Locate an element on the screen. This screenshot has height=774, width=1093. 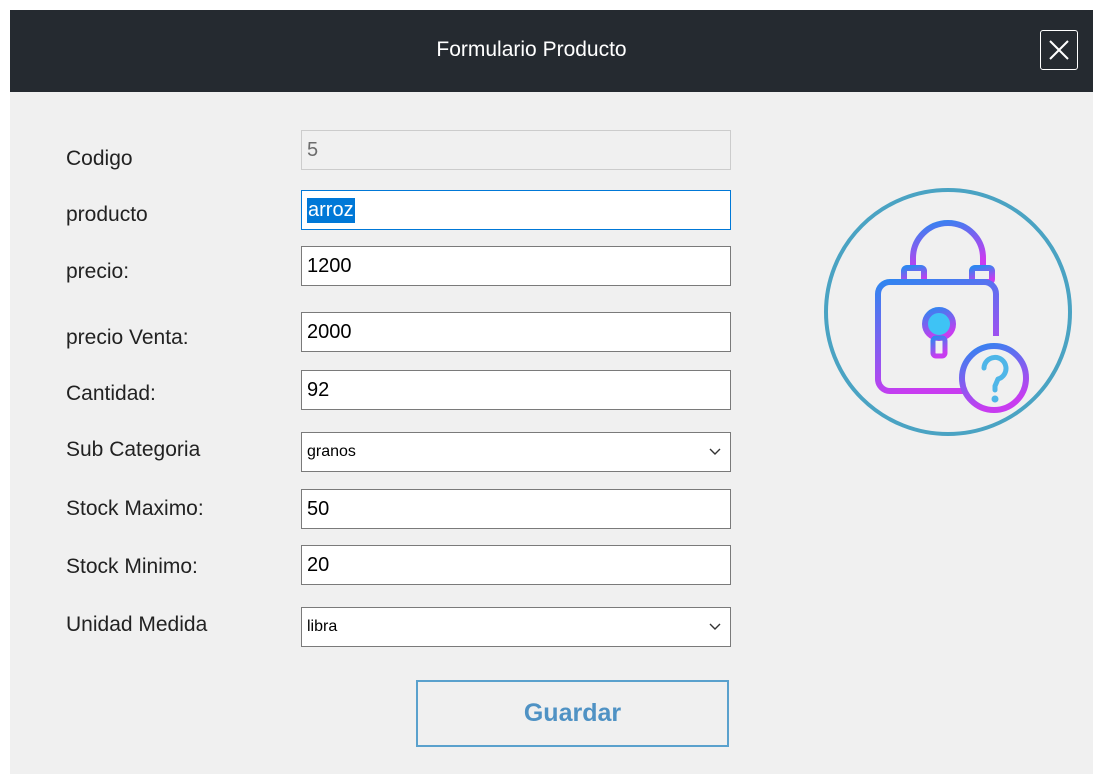
precio-venta-label: precio Venta: is located at coordinates (127, 337).